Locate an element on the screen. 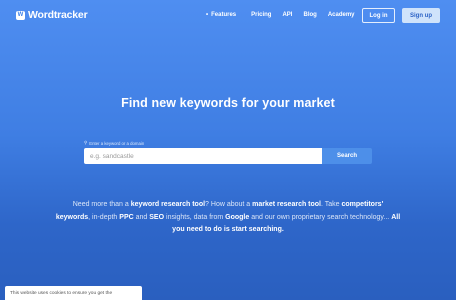  hero-title: Find new keywords for your market is located at coordinates (228, 103).